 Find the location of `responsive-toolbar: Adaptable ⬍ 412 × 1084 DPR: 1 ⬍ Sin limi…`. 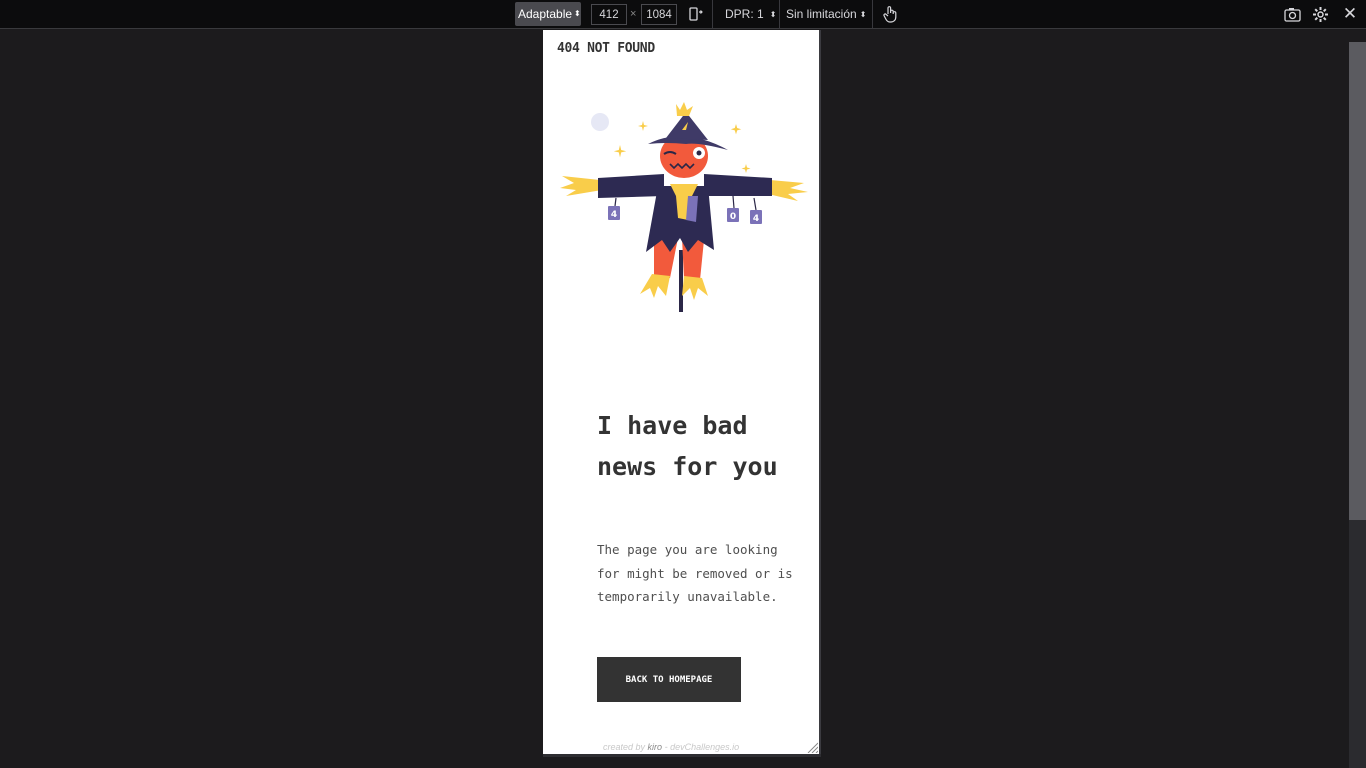

responsive-toolbar: Adaptable ⬍ 412 × 1084 DPR: 1 ⬍ Sin limi… is located at coordinates (683, 14).